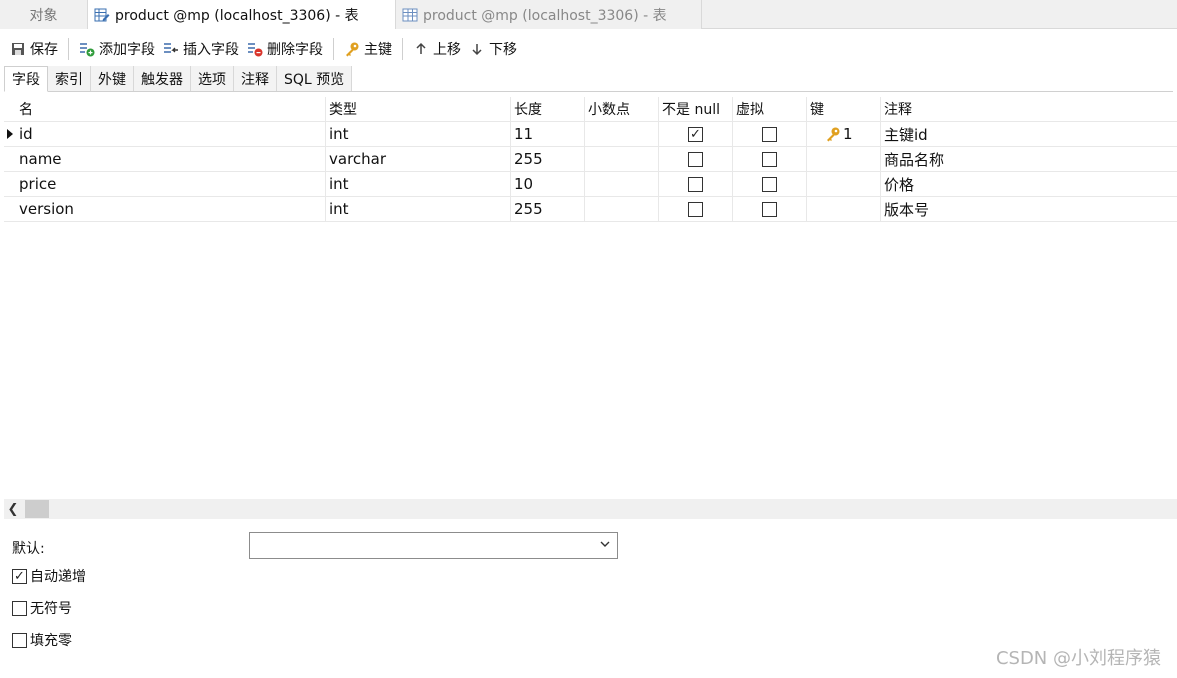 Image resolution: width=1177 pixels, height=678 pixels. I want to click on column-header-decimals: 小数点, so click(622, 109).